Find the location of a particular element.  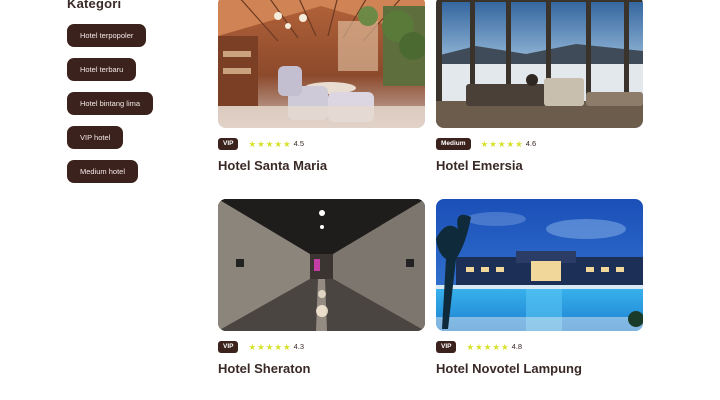

category-five-star-button: Hotel bintang lima is located at coordinates (110, 103).